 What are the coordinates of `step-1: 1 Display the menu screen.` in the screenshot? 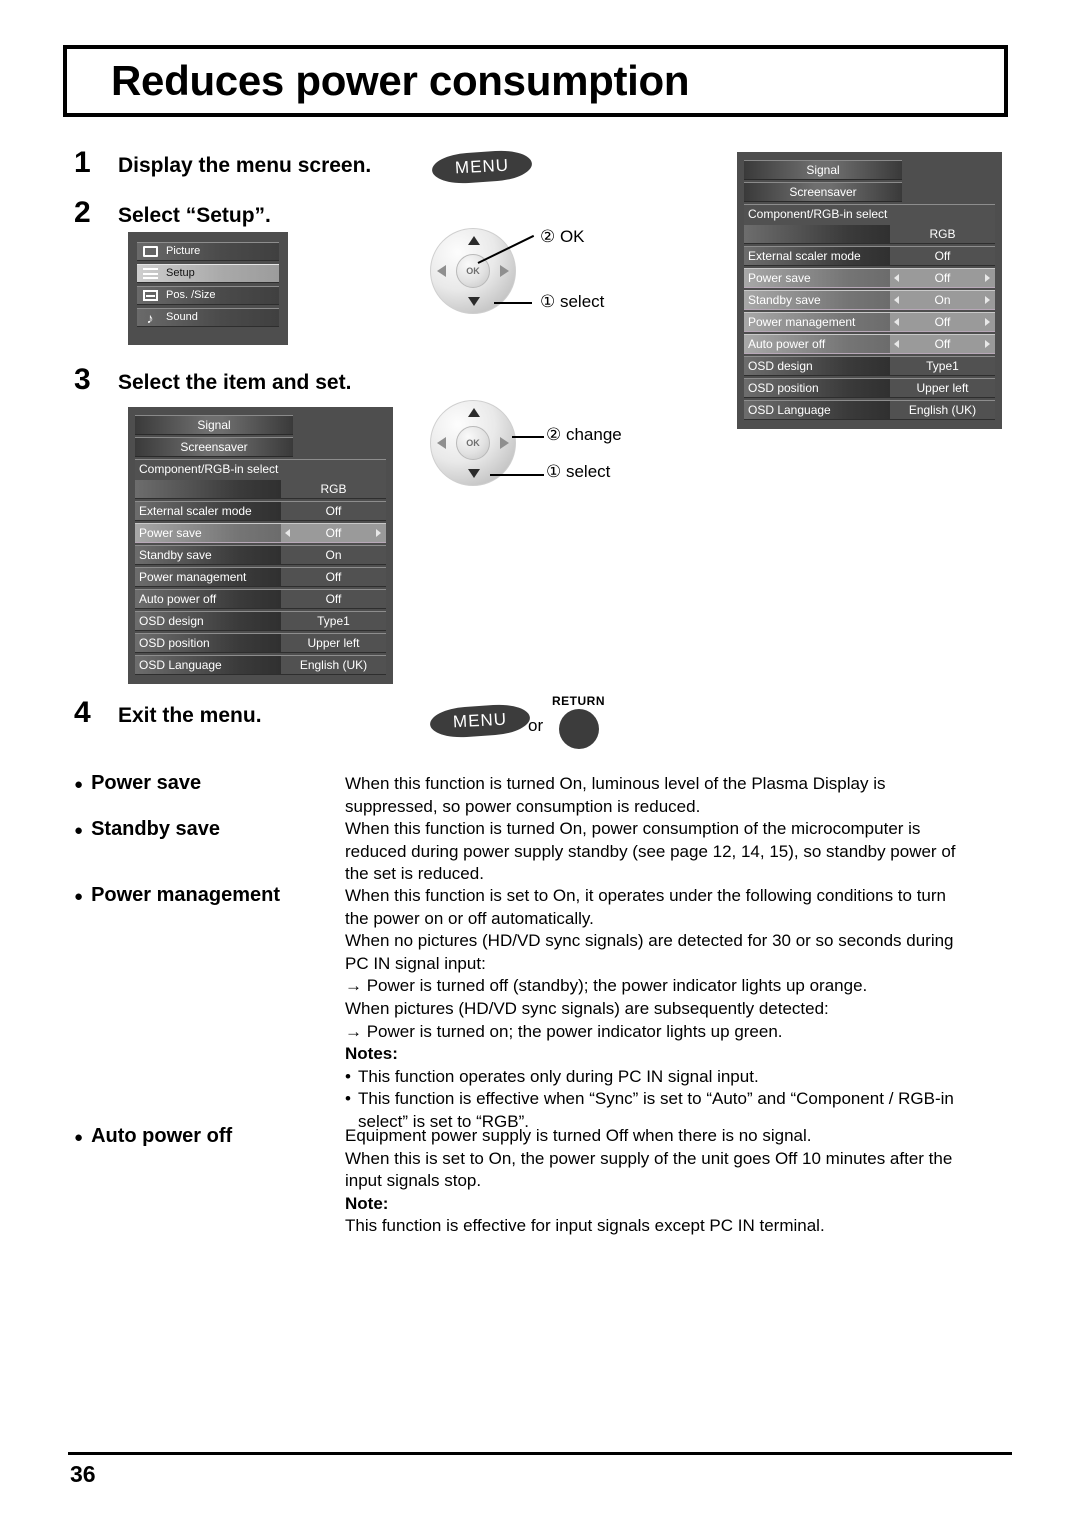 It's located at (222, 163).